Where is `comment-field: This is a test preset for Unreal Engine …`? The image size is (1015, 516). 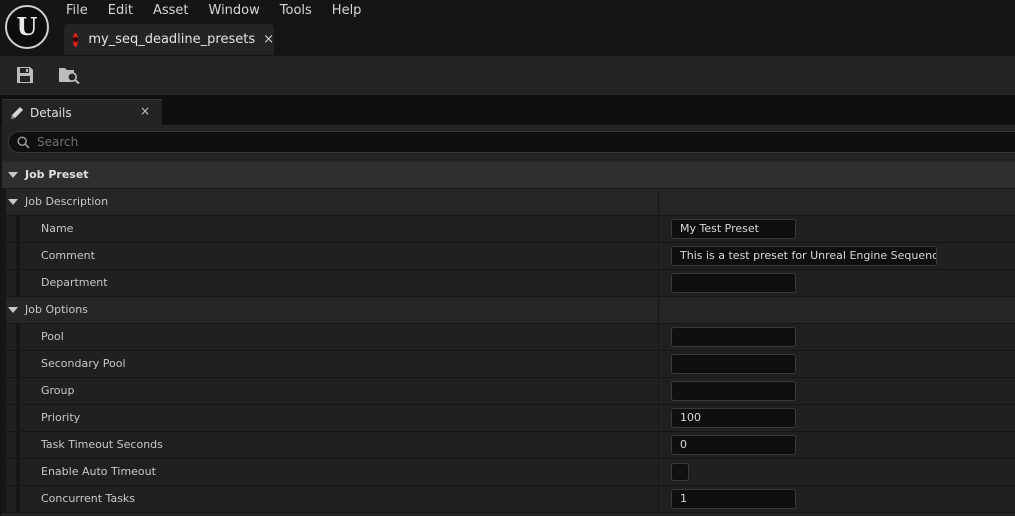
comment-field: This is a test preset for Unreal Engine … is located at coordinates (804, 256).